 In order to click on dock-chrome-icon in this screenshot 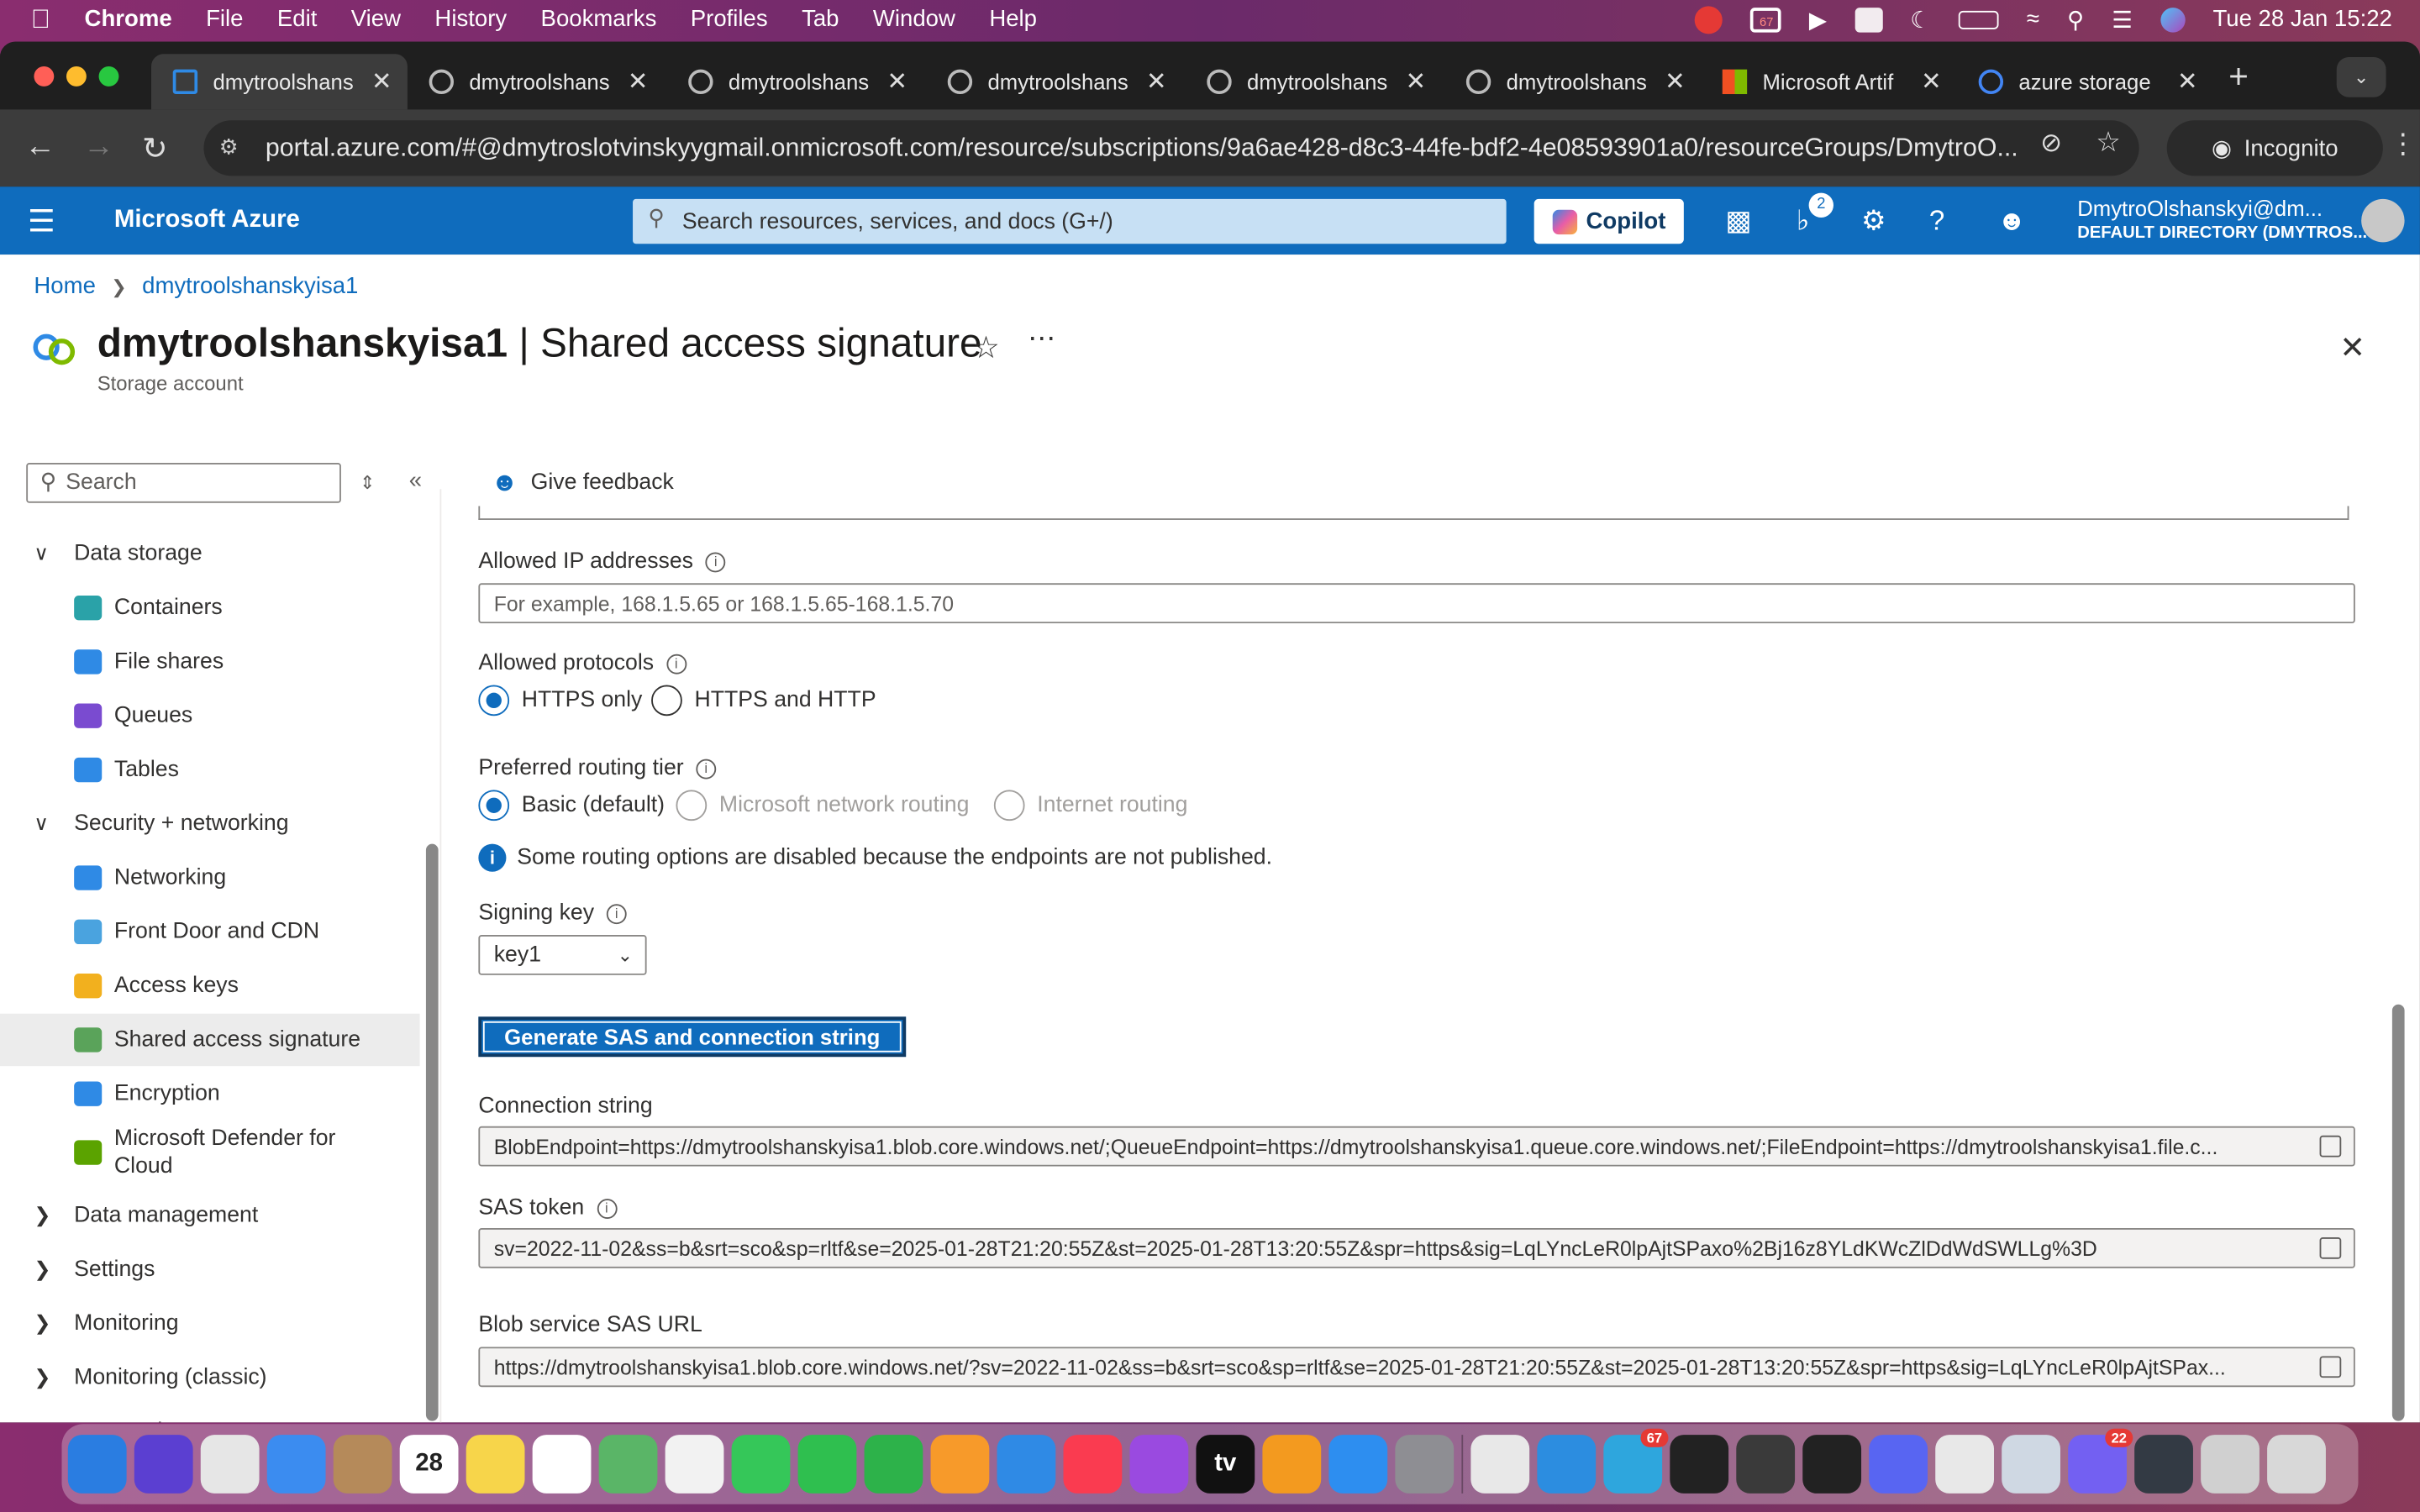, I will do `click(1500, 1464)`.